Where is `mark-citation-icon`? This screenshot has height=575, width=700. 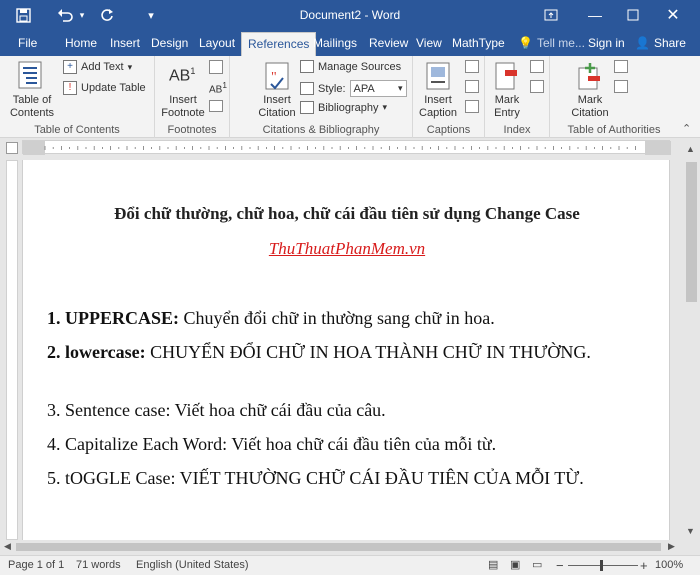
mark-citation-icon is located at coordinates (589, 76).